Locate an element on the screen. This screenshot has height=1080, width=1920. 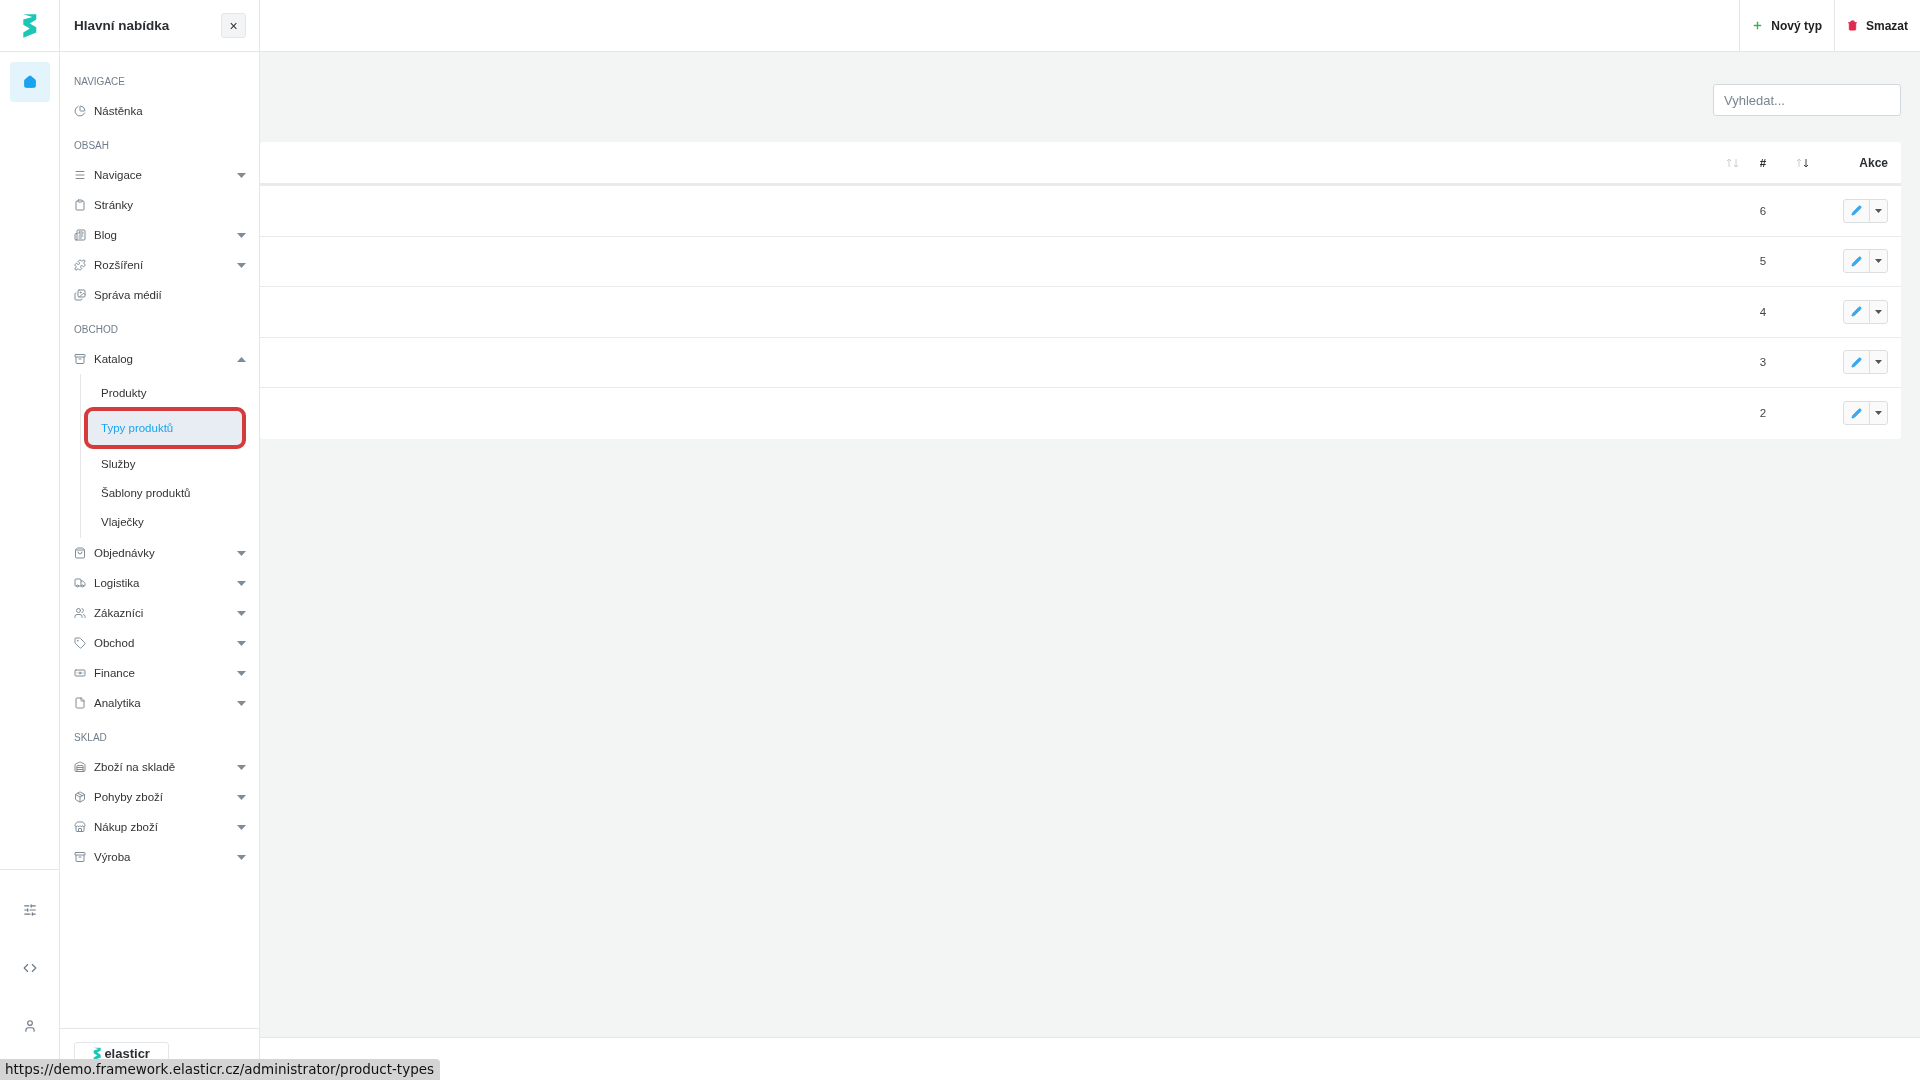
menu-item: Zákazníci is located at coordinates (160, 613).